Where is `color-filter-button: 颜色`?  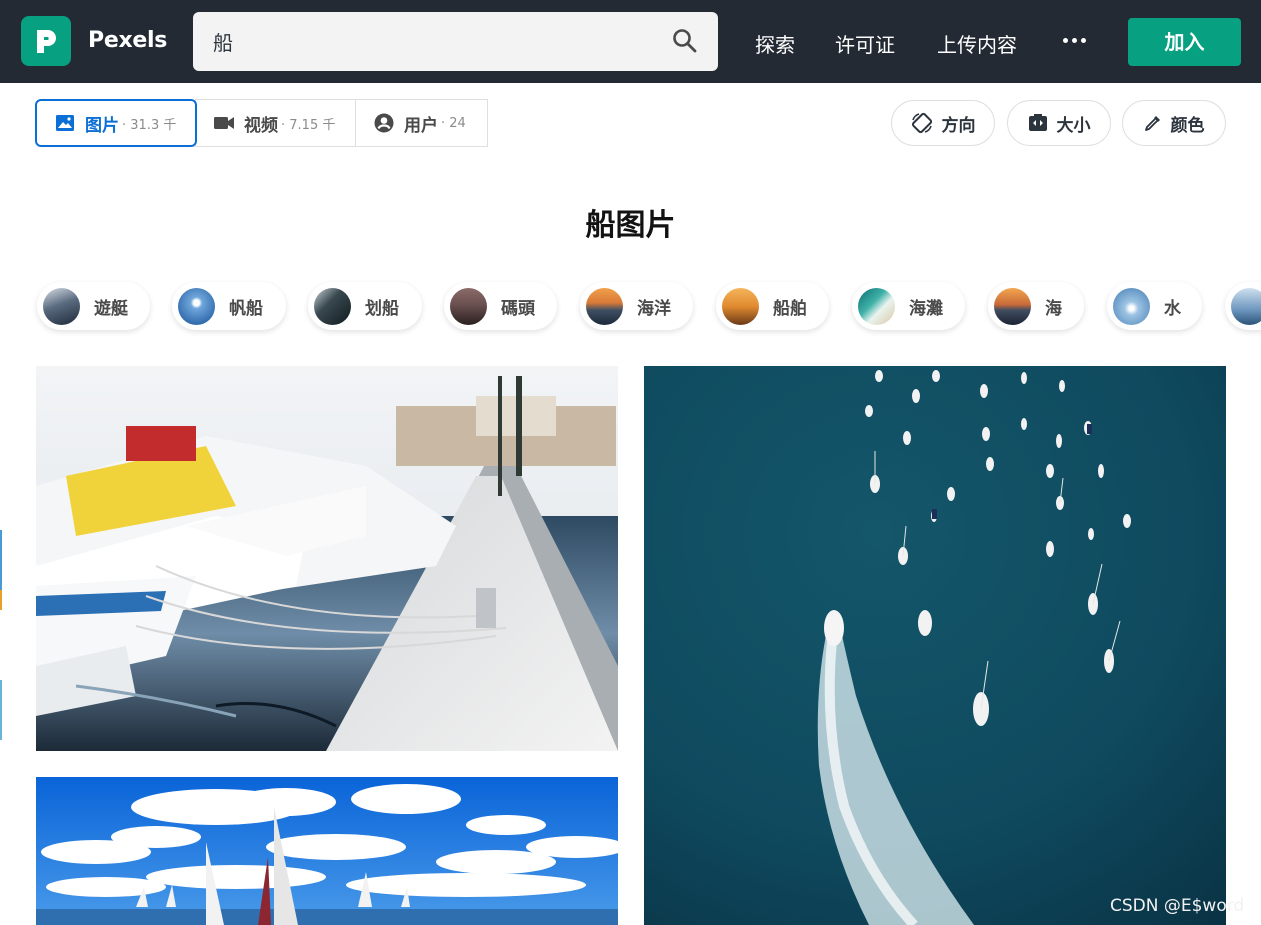 color-filter-button: 颜色 is located at coordinates (1174, 123).